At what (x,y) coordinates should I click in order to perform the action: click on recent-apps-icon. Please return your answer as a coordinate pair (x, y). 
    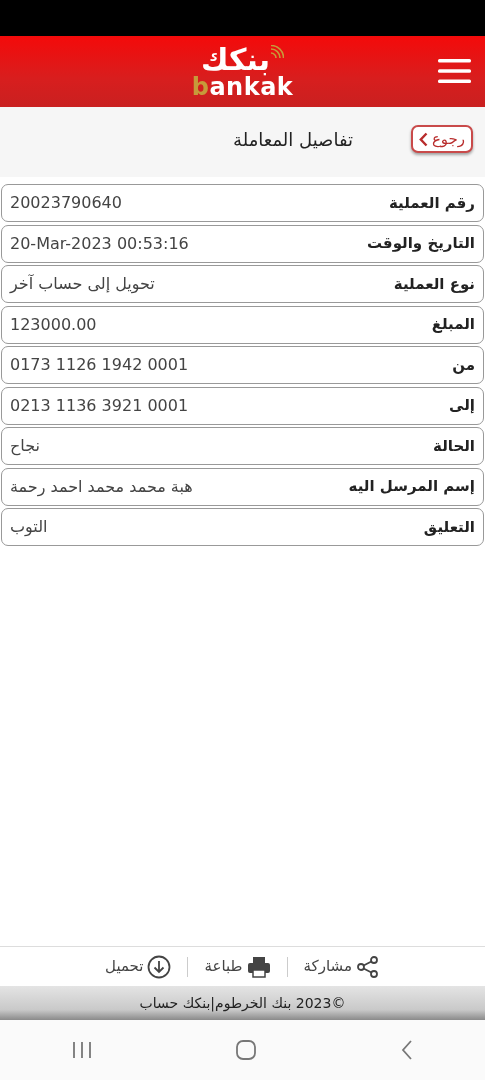
    Looking at the image, I should click on (82, 1050).